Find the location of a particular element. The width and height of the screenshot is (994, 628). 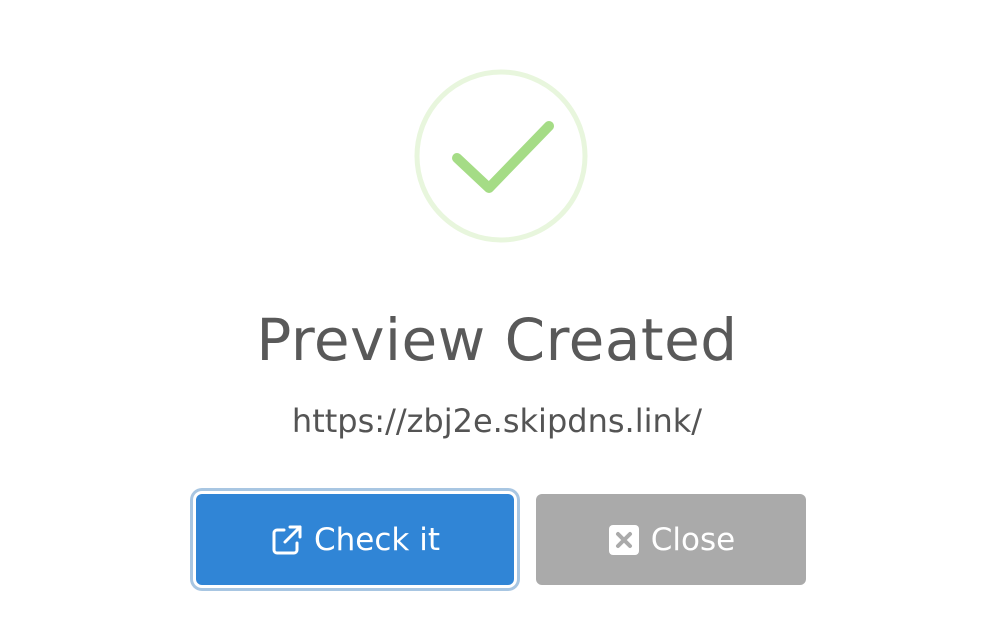

close-button: Close is located at coordinates (671, 539).